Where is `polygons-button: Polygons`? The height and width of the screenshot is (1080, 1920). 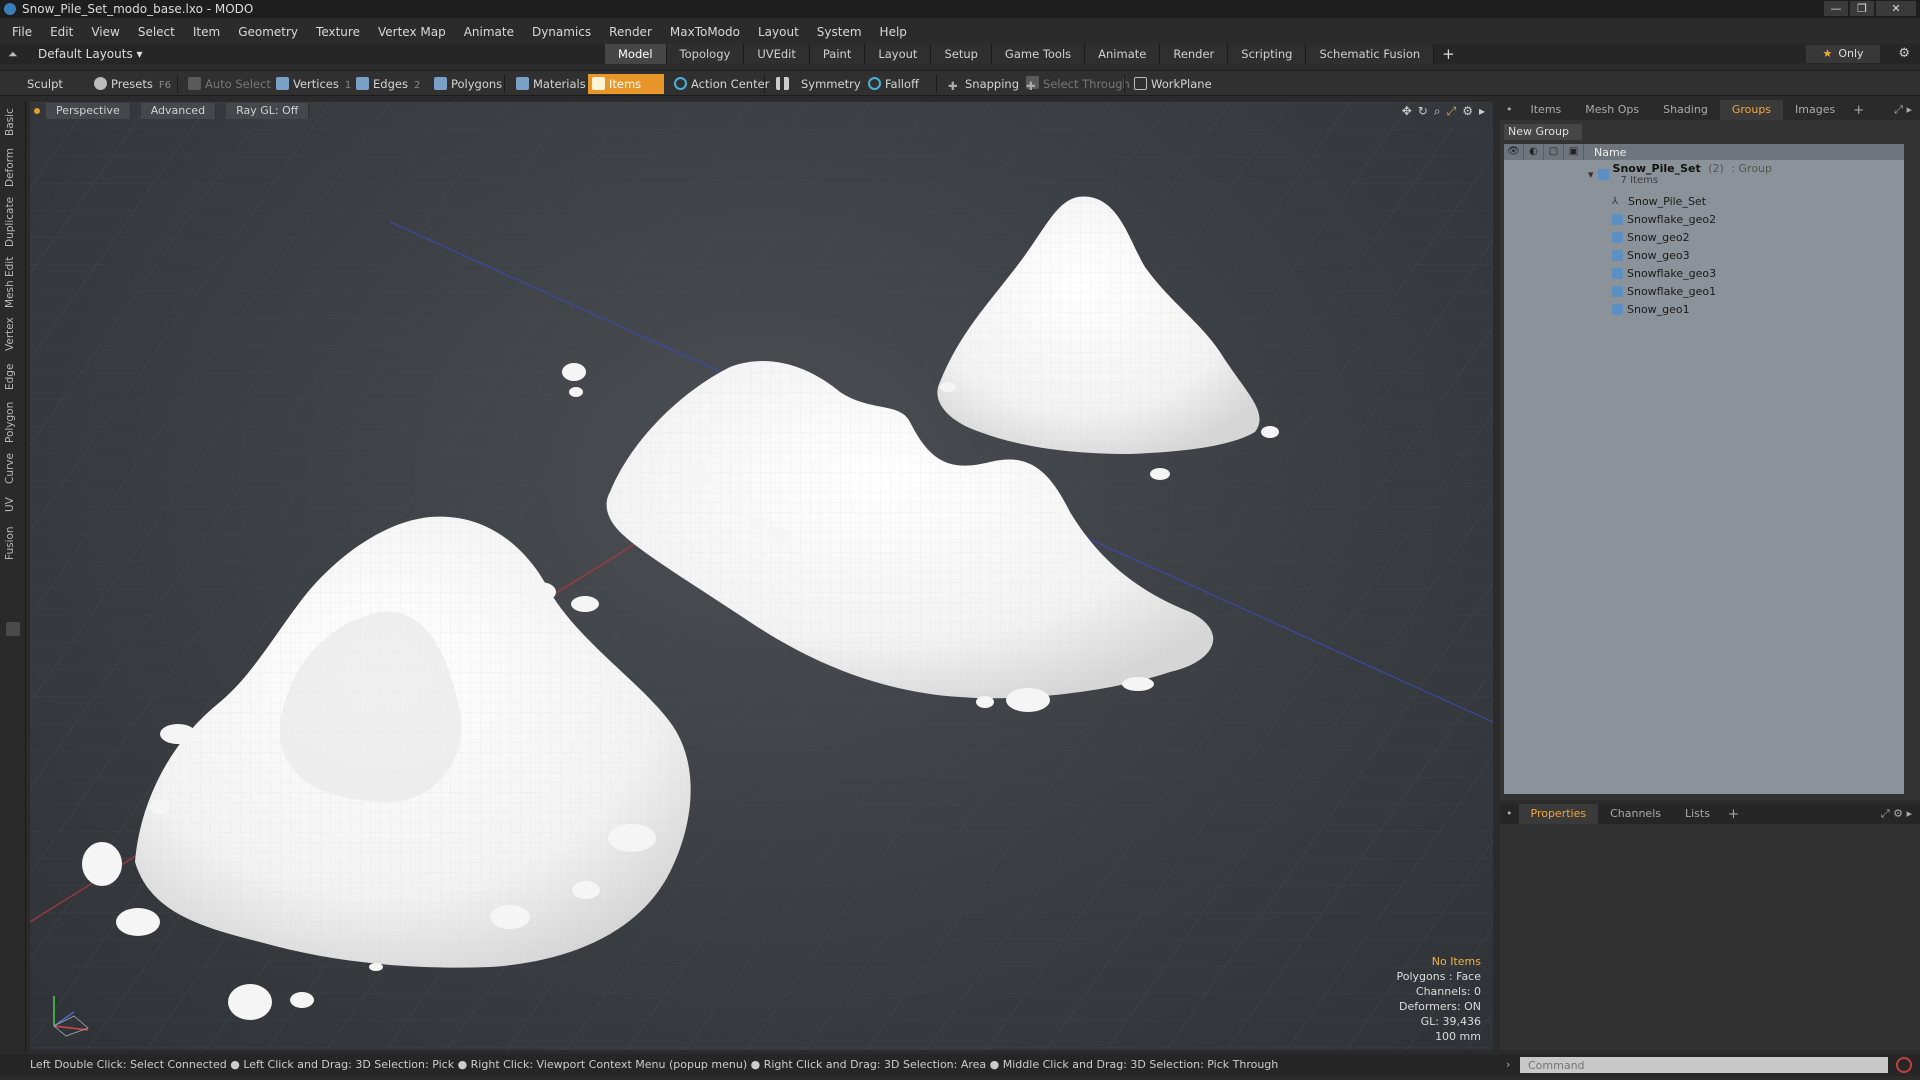
polygons-button: Polygons is located at coordinates (468, 84).